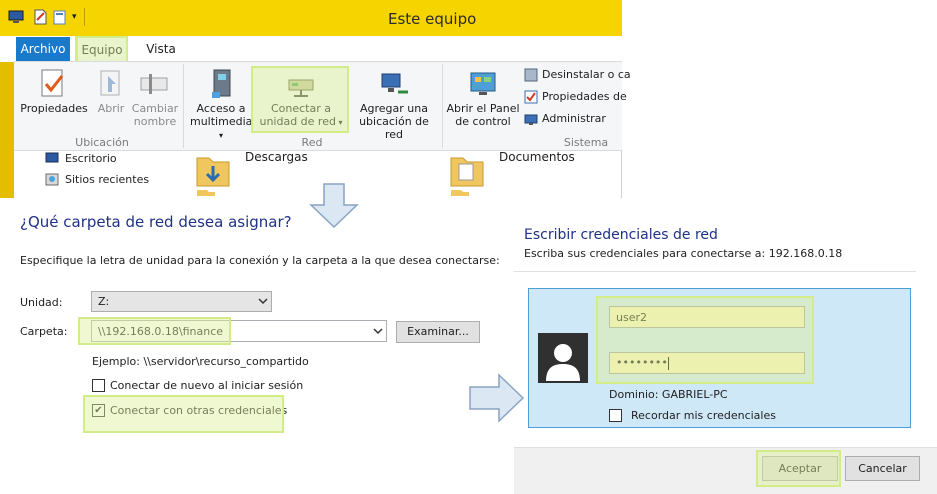  I want to click on agregar-label-2: ubicación de red, so click(394, 128).